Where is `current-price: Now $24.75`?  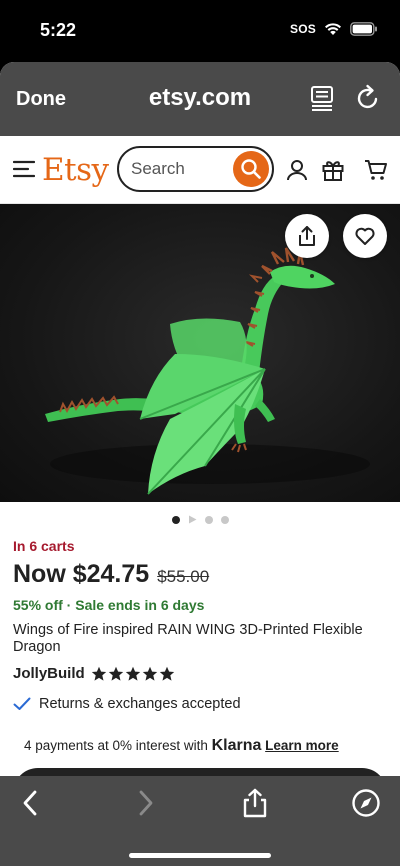
current-price: Now $24.75 is located at coordinates (81, 574).